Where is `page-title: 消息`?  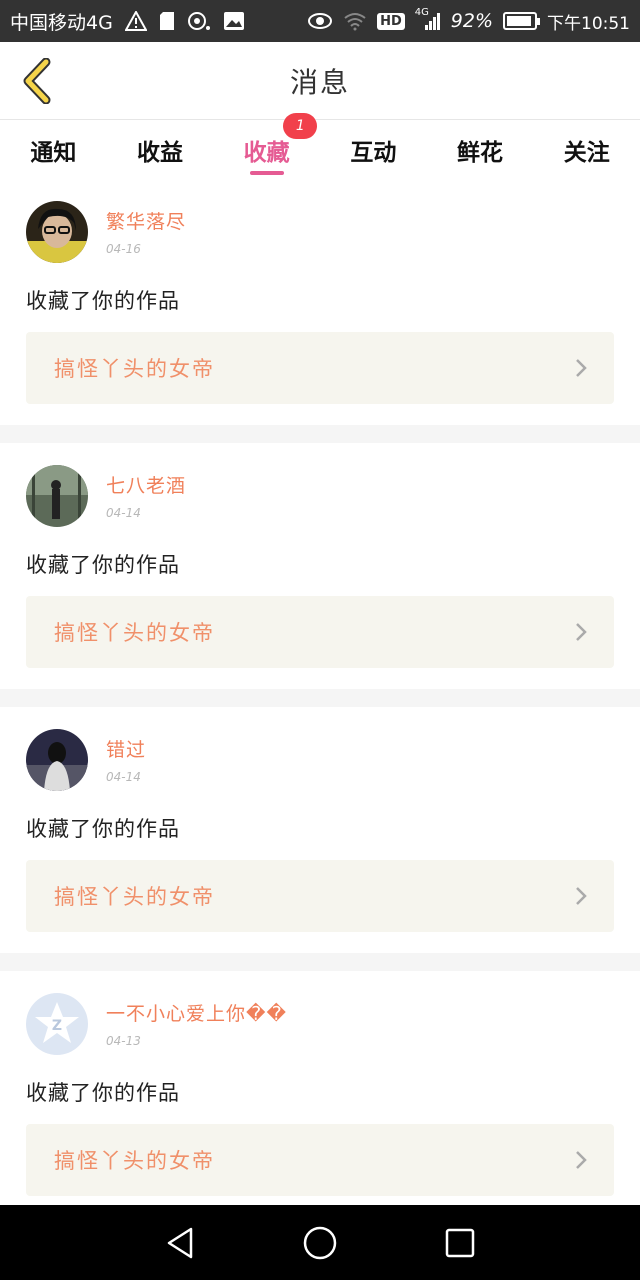 page-title: 消息 is located at coordinates (319, 82).